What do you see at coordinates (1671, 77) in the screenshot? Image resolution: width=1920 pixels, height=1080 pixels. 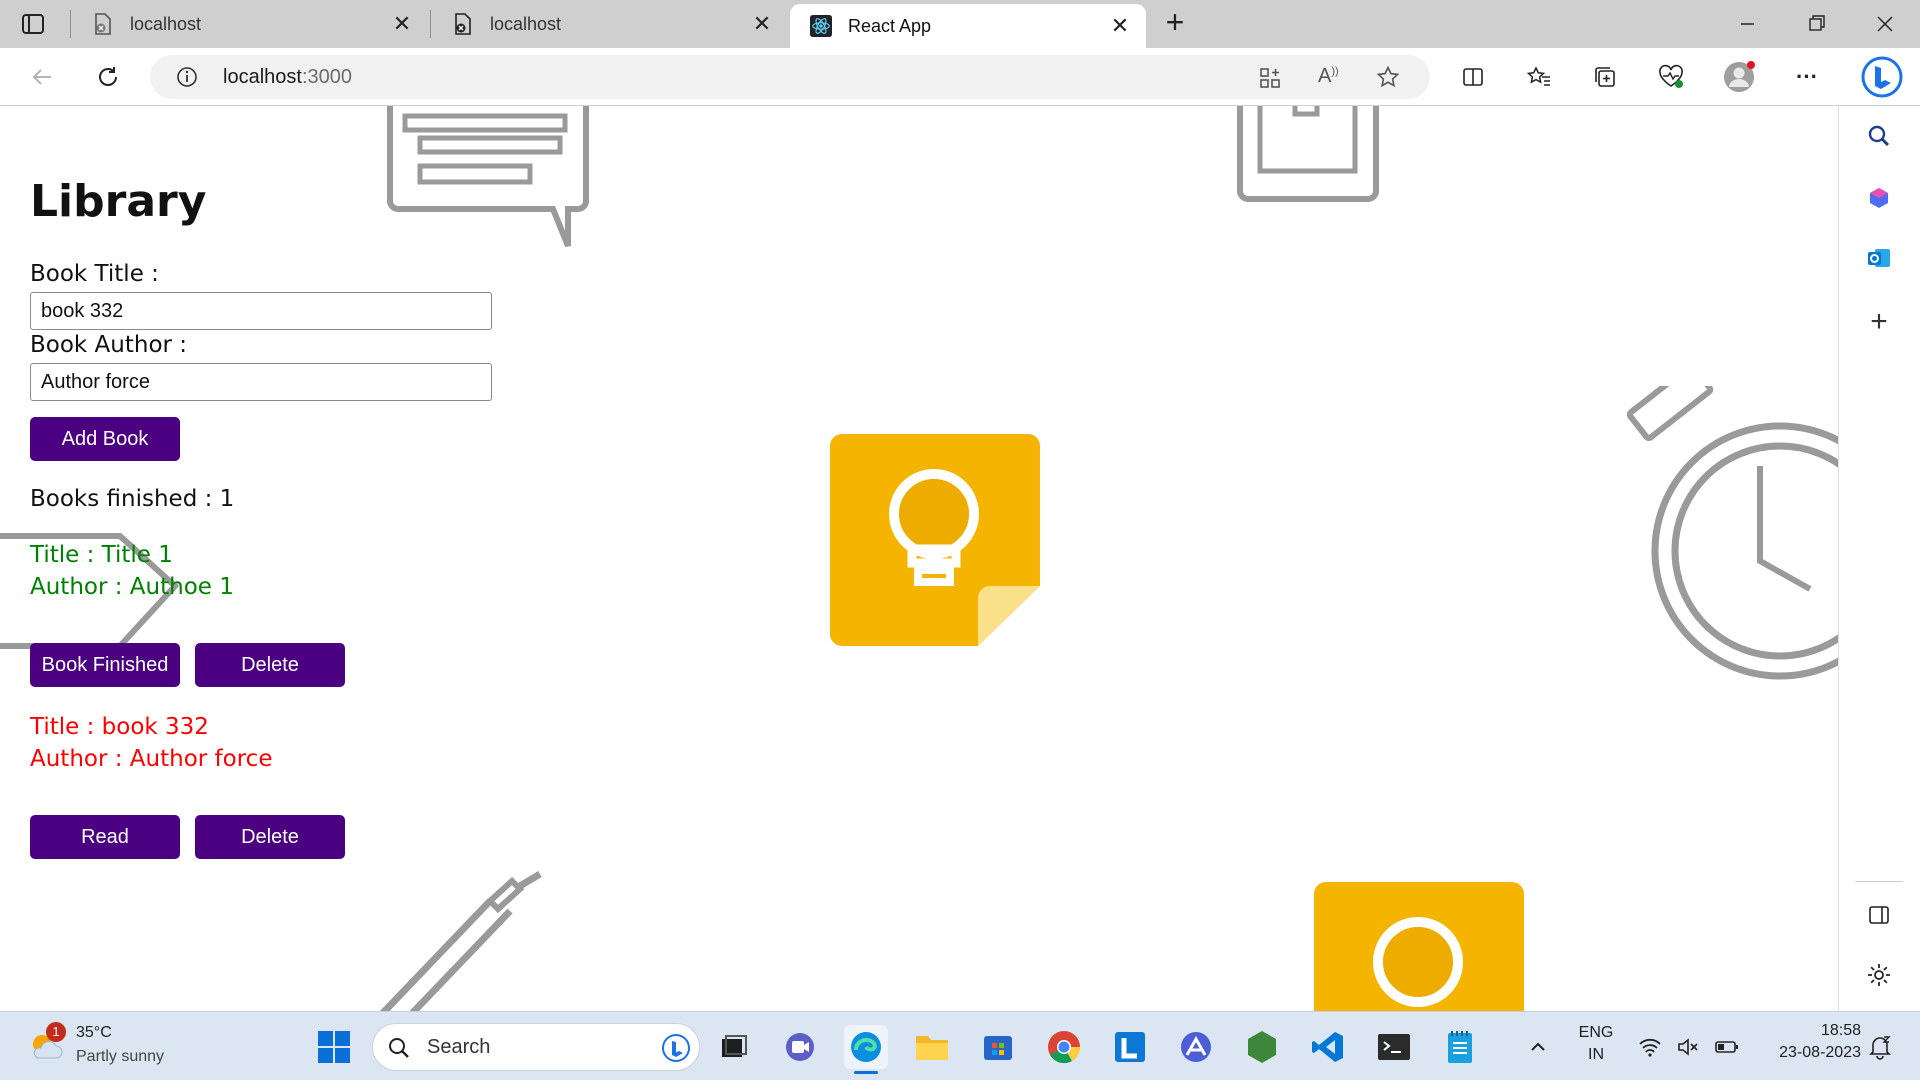 I see `browser-essentials-icon` at bounding box center [1671, 77].